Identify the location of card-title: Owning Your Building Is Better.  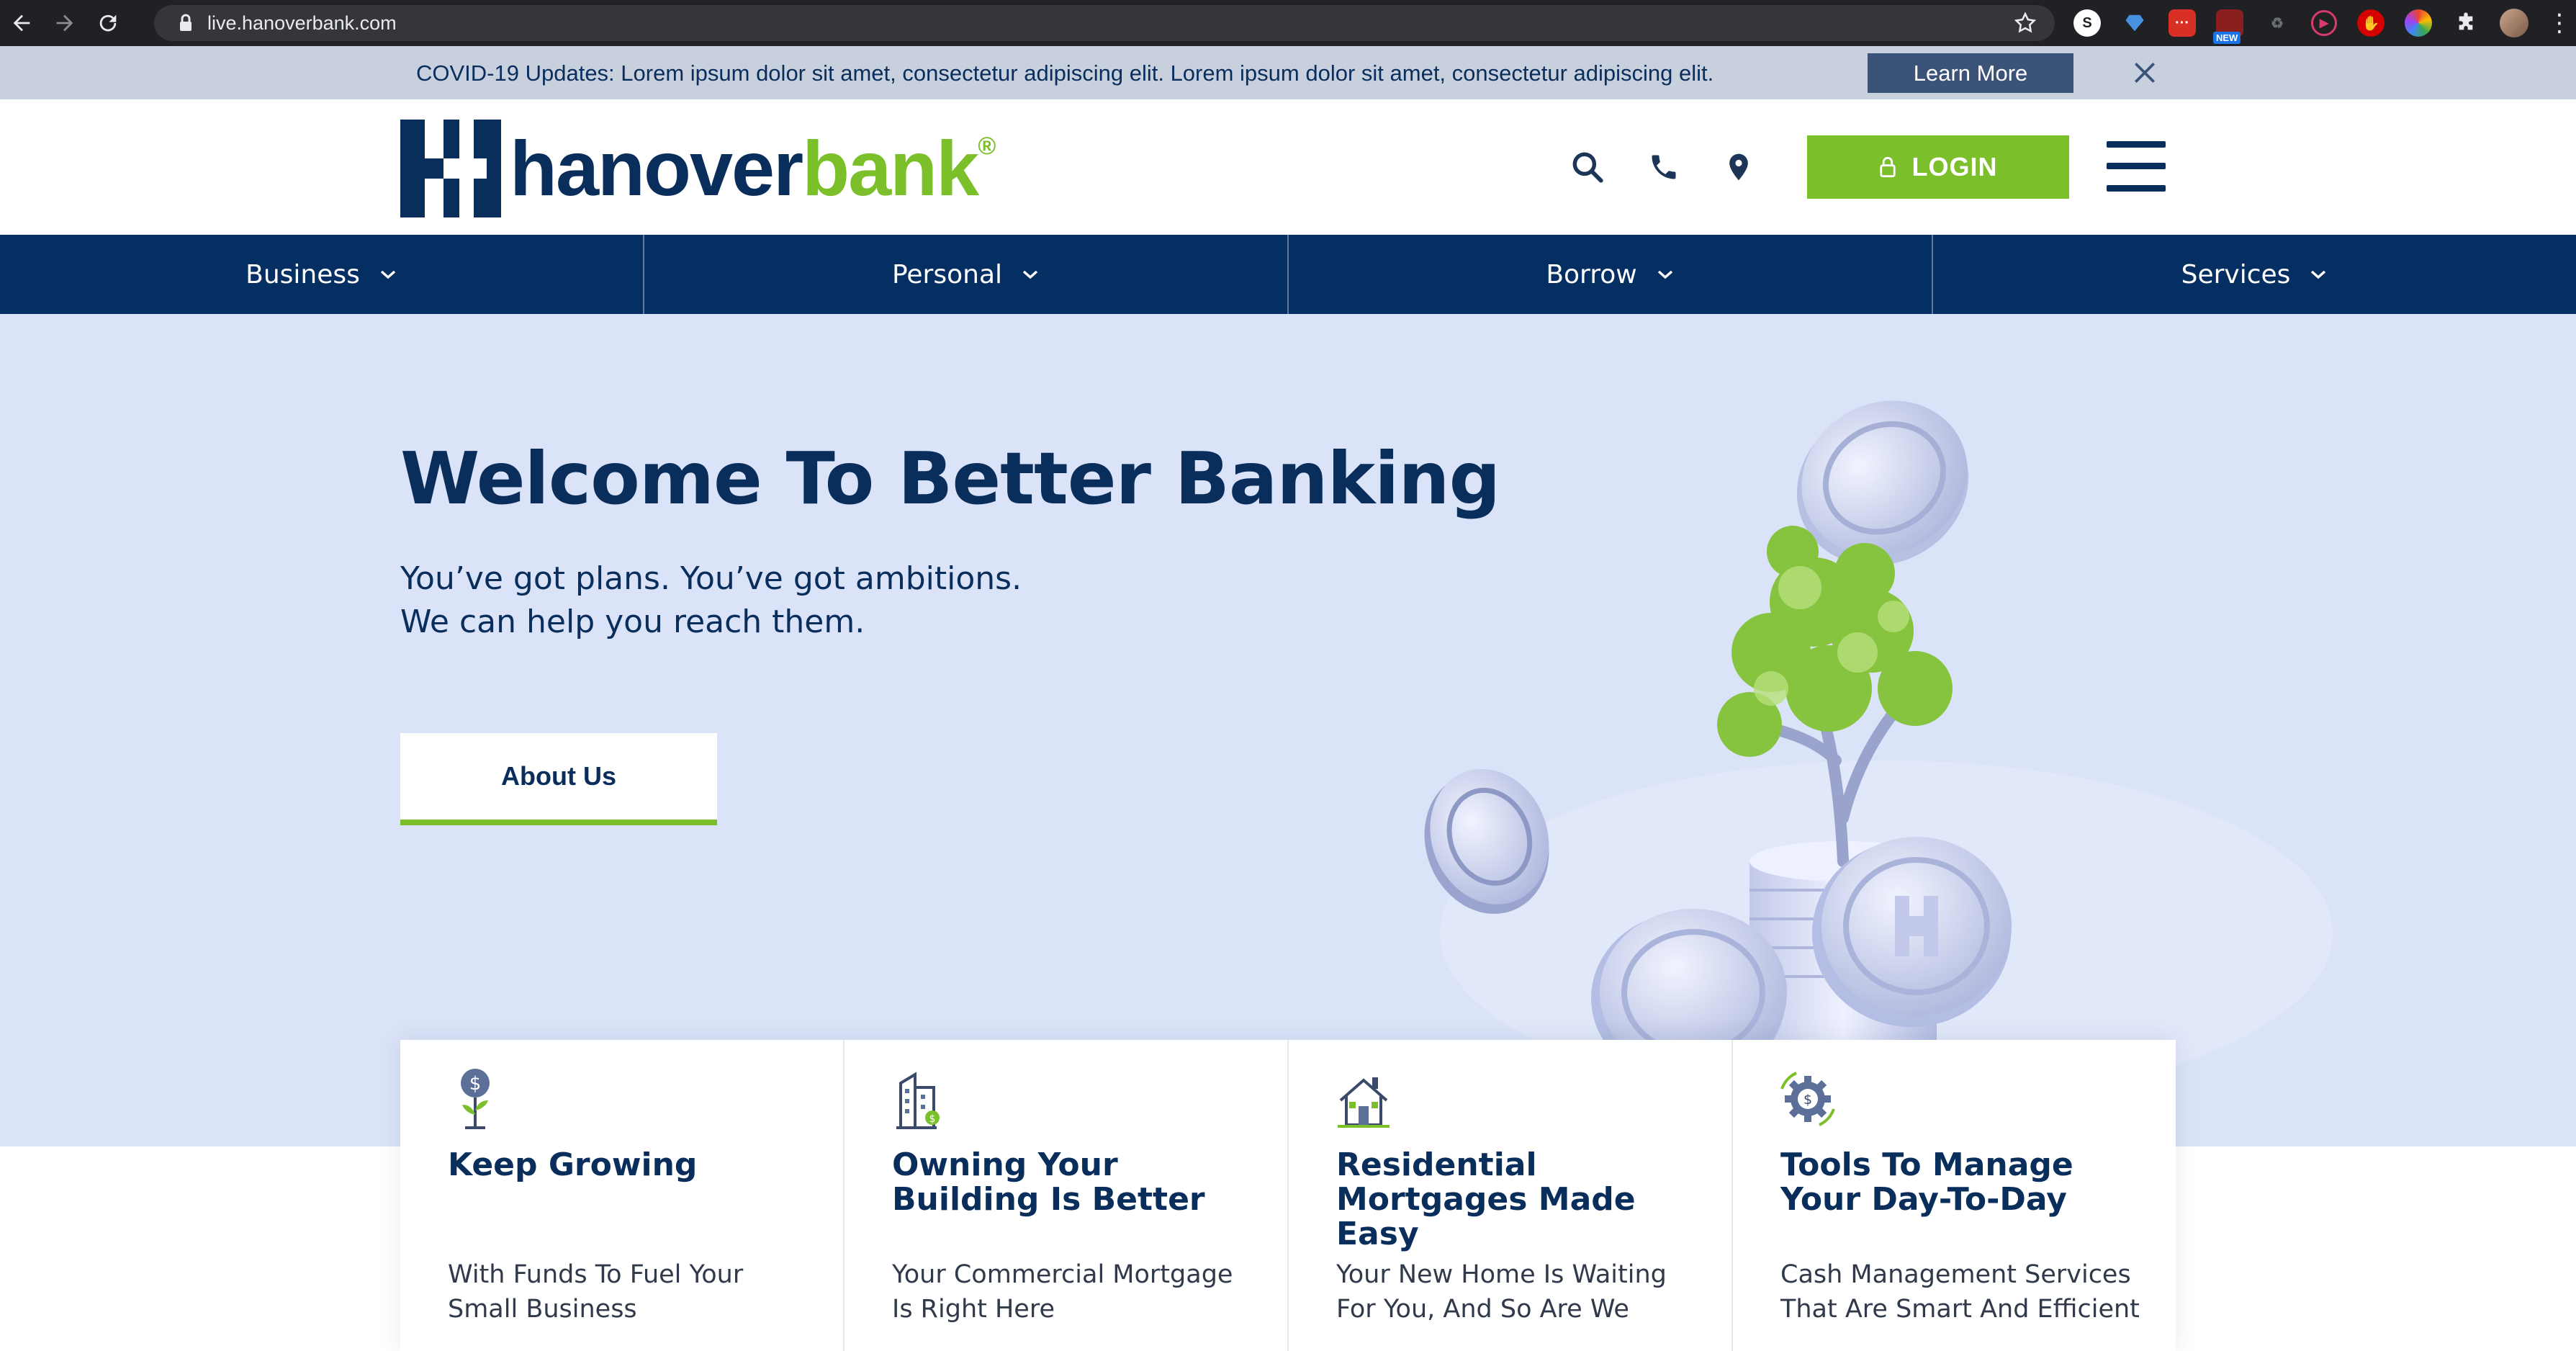
(1048, 1182).